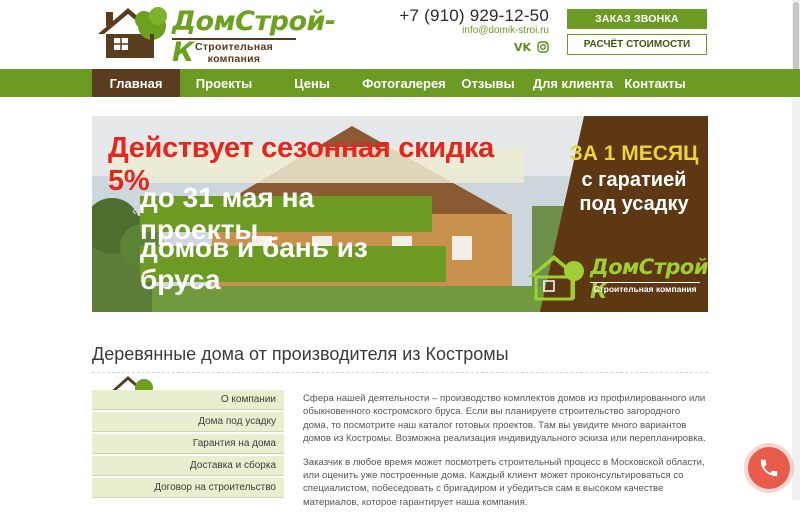  I want to click on nav-item-contacts: Контакты, so click(655, 83).